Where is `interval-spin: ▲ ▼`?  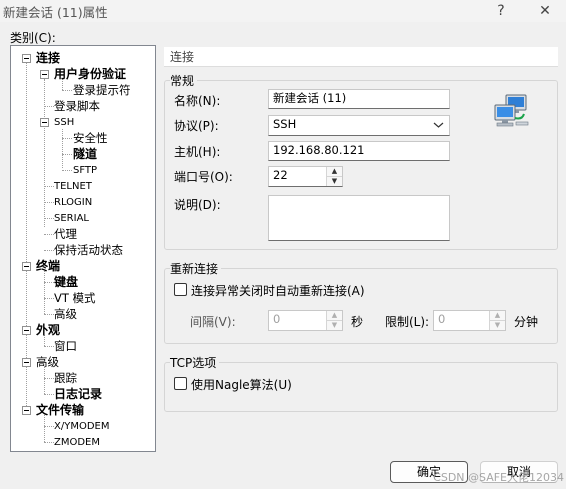 interval-spin: ▲ ▼ is located at coordinates (334, 320).